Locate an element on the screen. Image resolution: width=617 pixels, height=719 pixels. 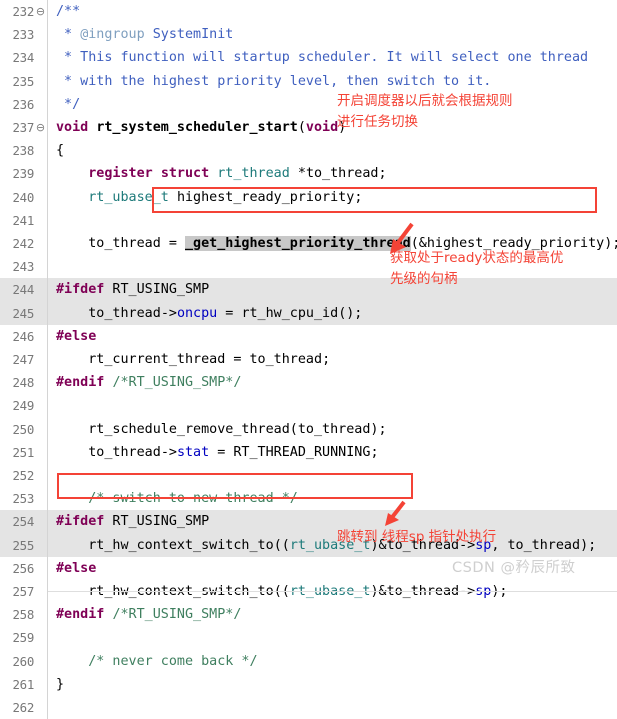
code-text: /* never come back */ is located at coordinates (156, 661).